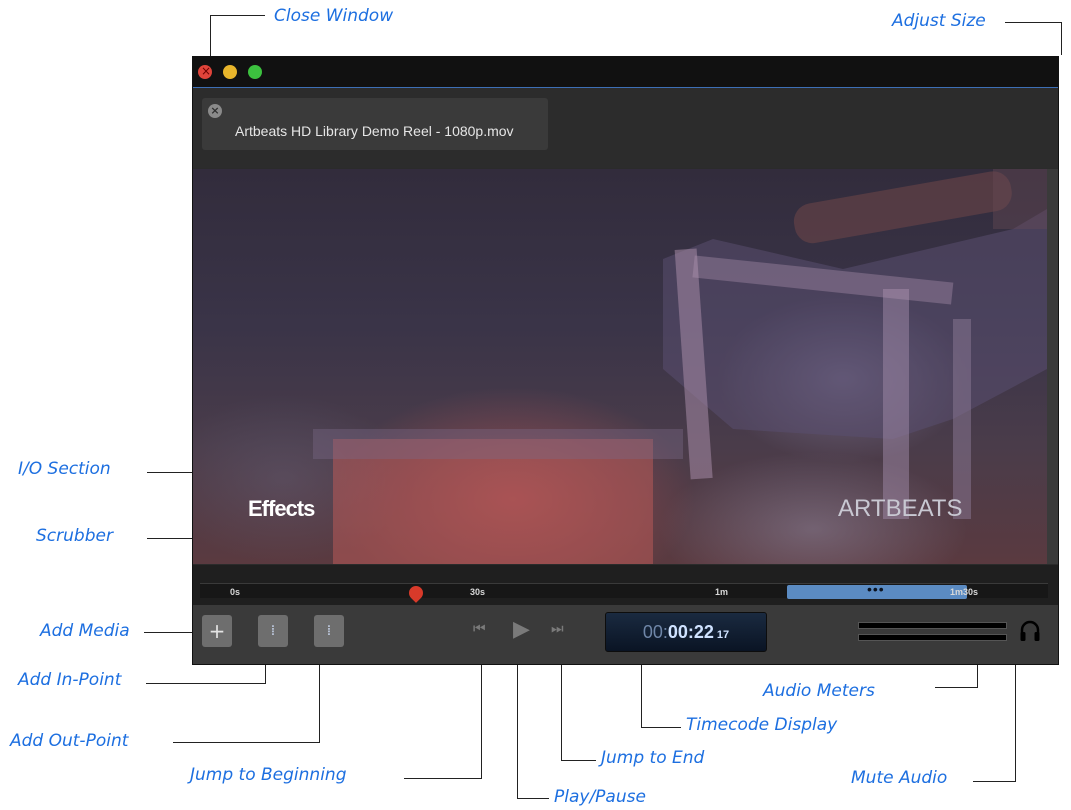 This screenshot has width=1071, height=810. Describe the element at coordinates (85, 631) in the screenshot. I see `callout-add-media: Add Media` at that location.